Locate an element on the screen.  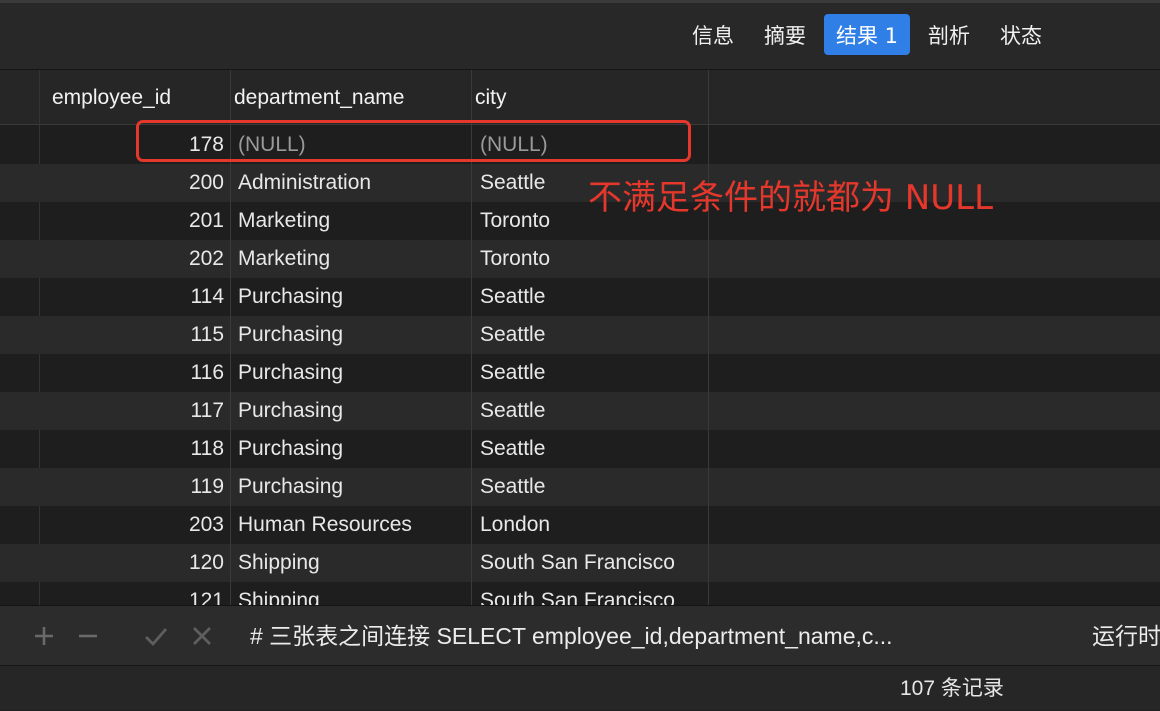
table-row: 115 Purchasing Seattle is located at coordinates (580, 335).